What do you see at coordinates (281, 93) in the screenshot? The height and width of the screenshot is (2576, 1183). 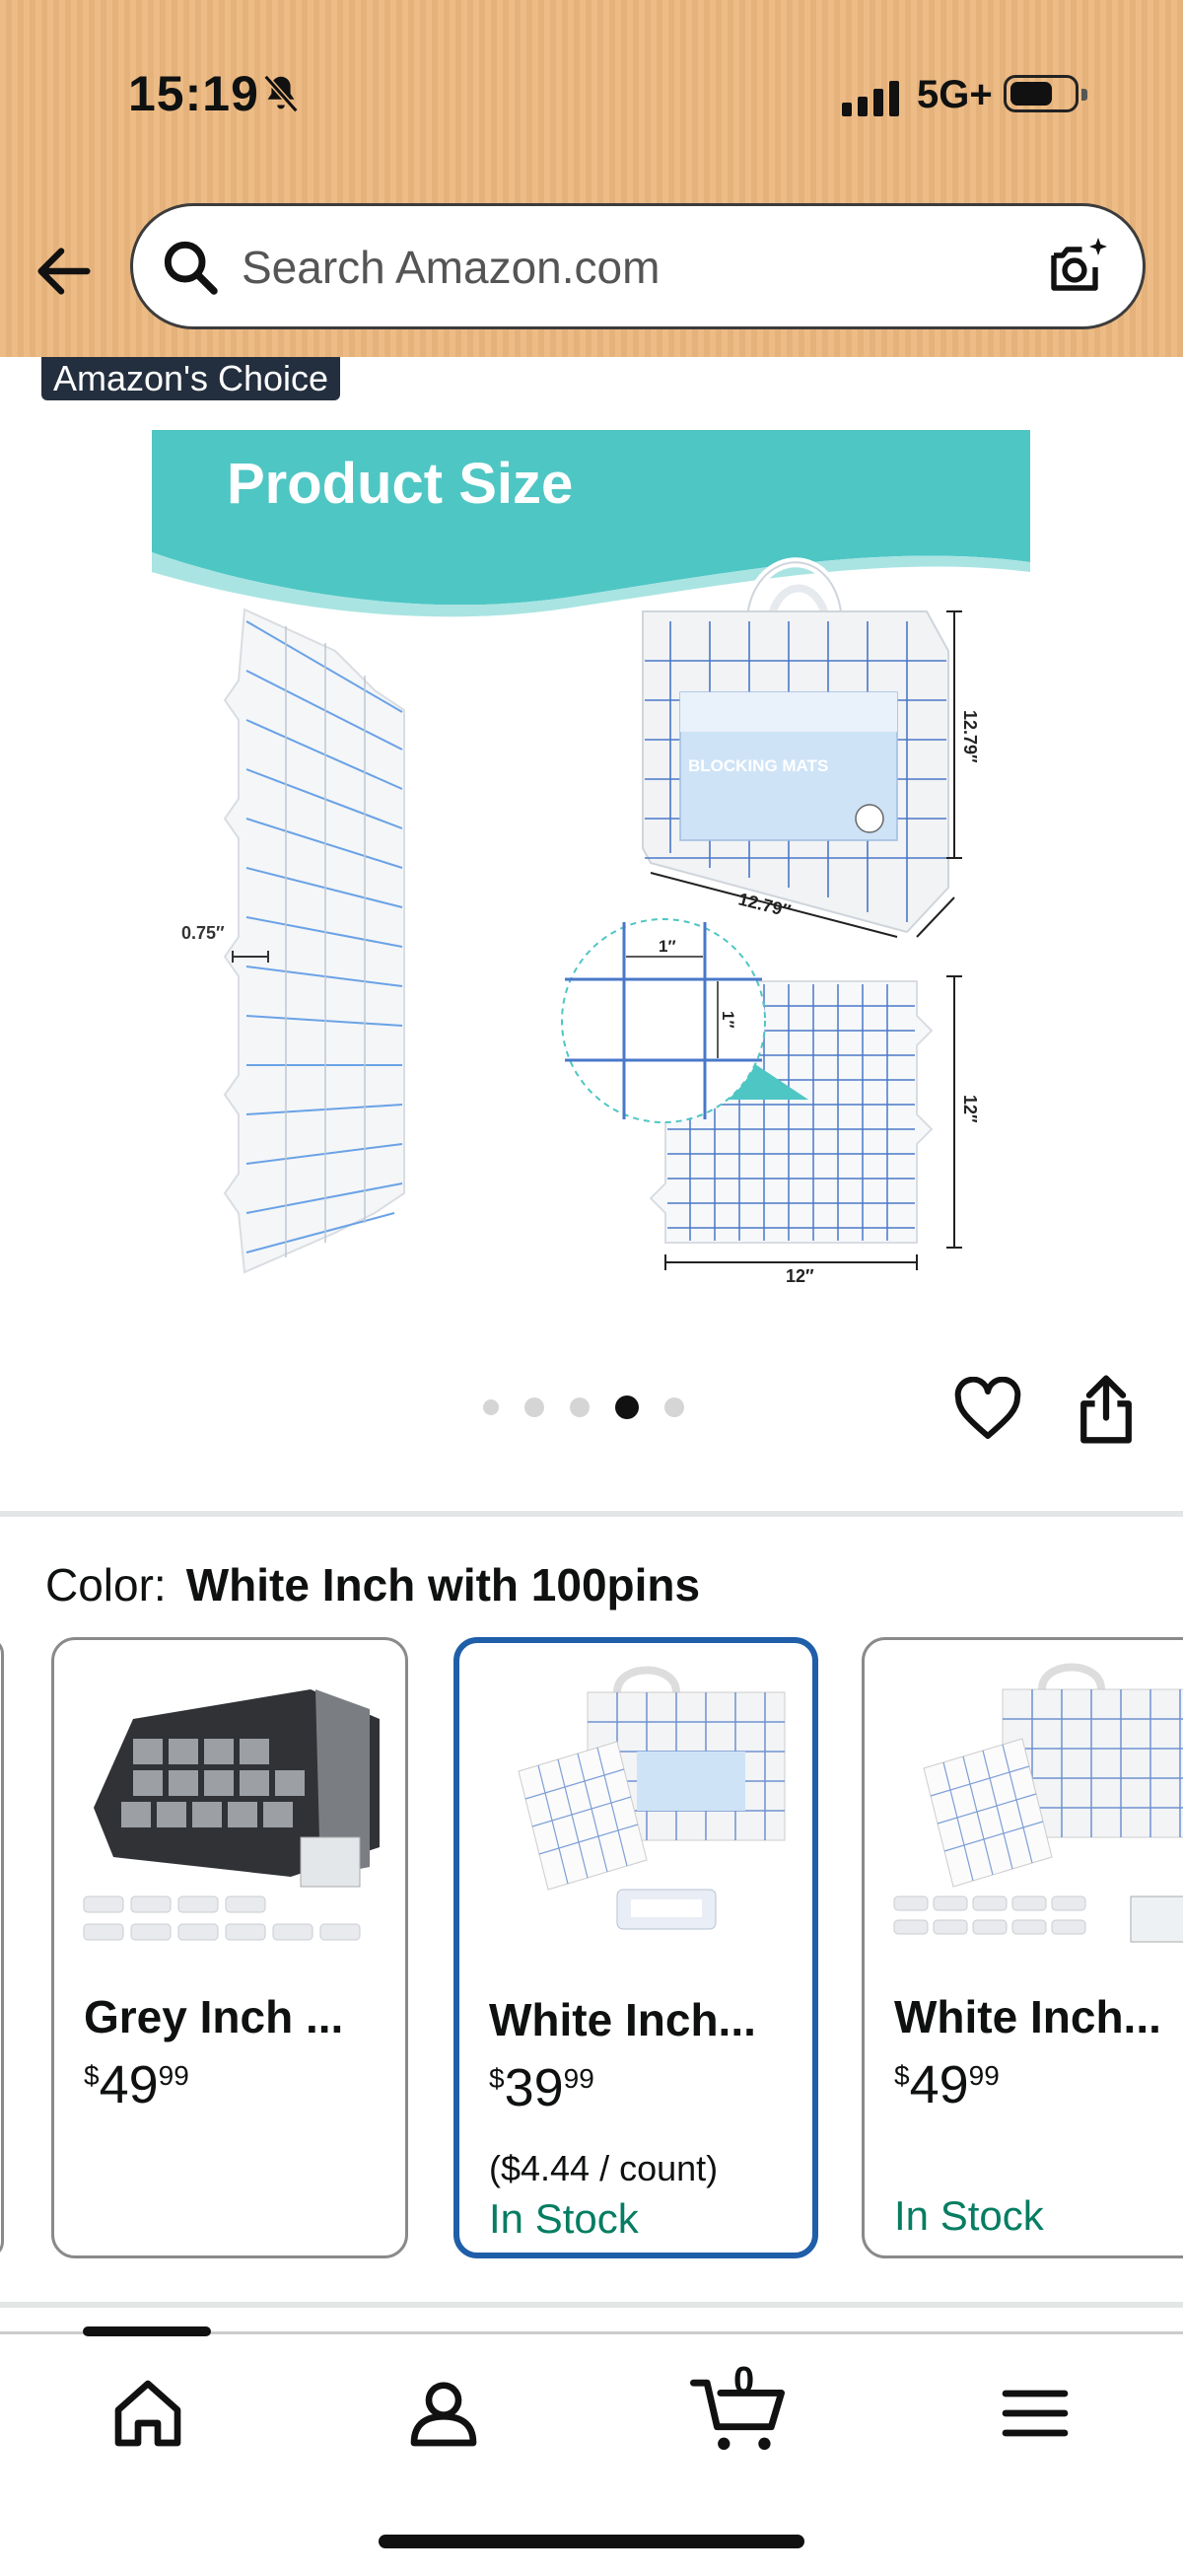 I see `bell-slash-icon` at bounding box center [281, 93].